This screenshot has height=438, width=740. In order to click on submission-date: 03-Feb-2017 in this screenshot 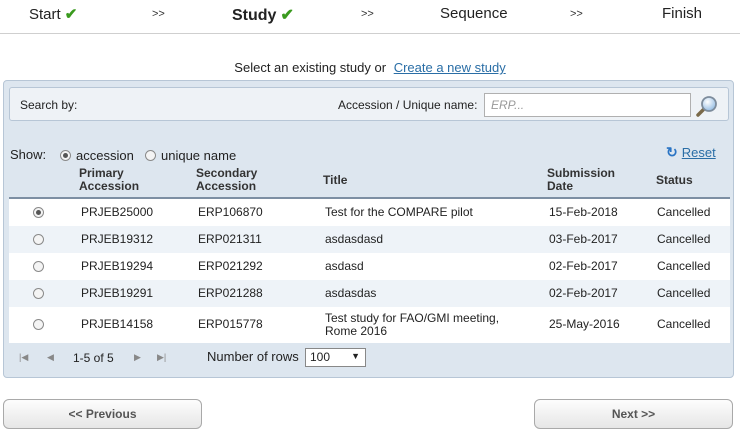, I will do `click(583, 239)`.